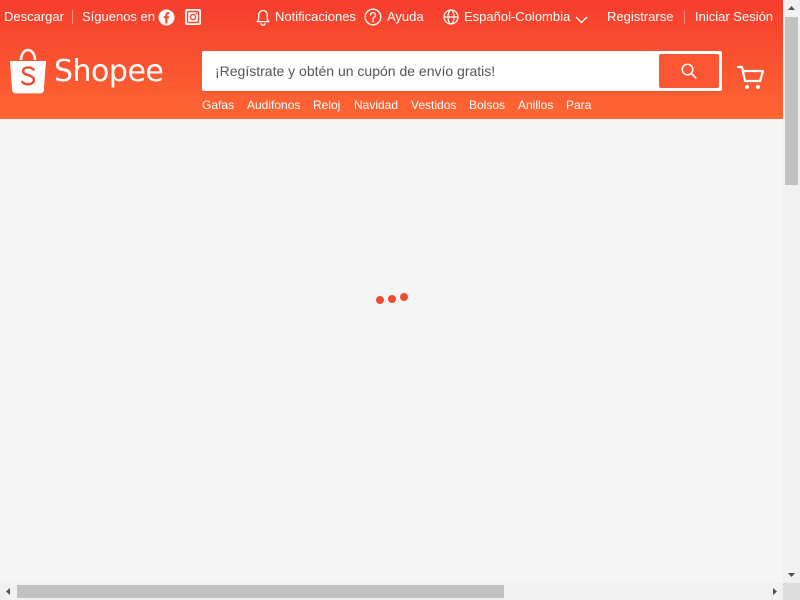 Image resolution: width=800 pixels, height=600 pixels. What do you see at coordinates (517, 17) in the screenshot?
I see `language-selector: Español-Colombia` at bounding box center [517, 17].